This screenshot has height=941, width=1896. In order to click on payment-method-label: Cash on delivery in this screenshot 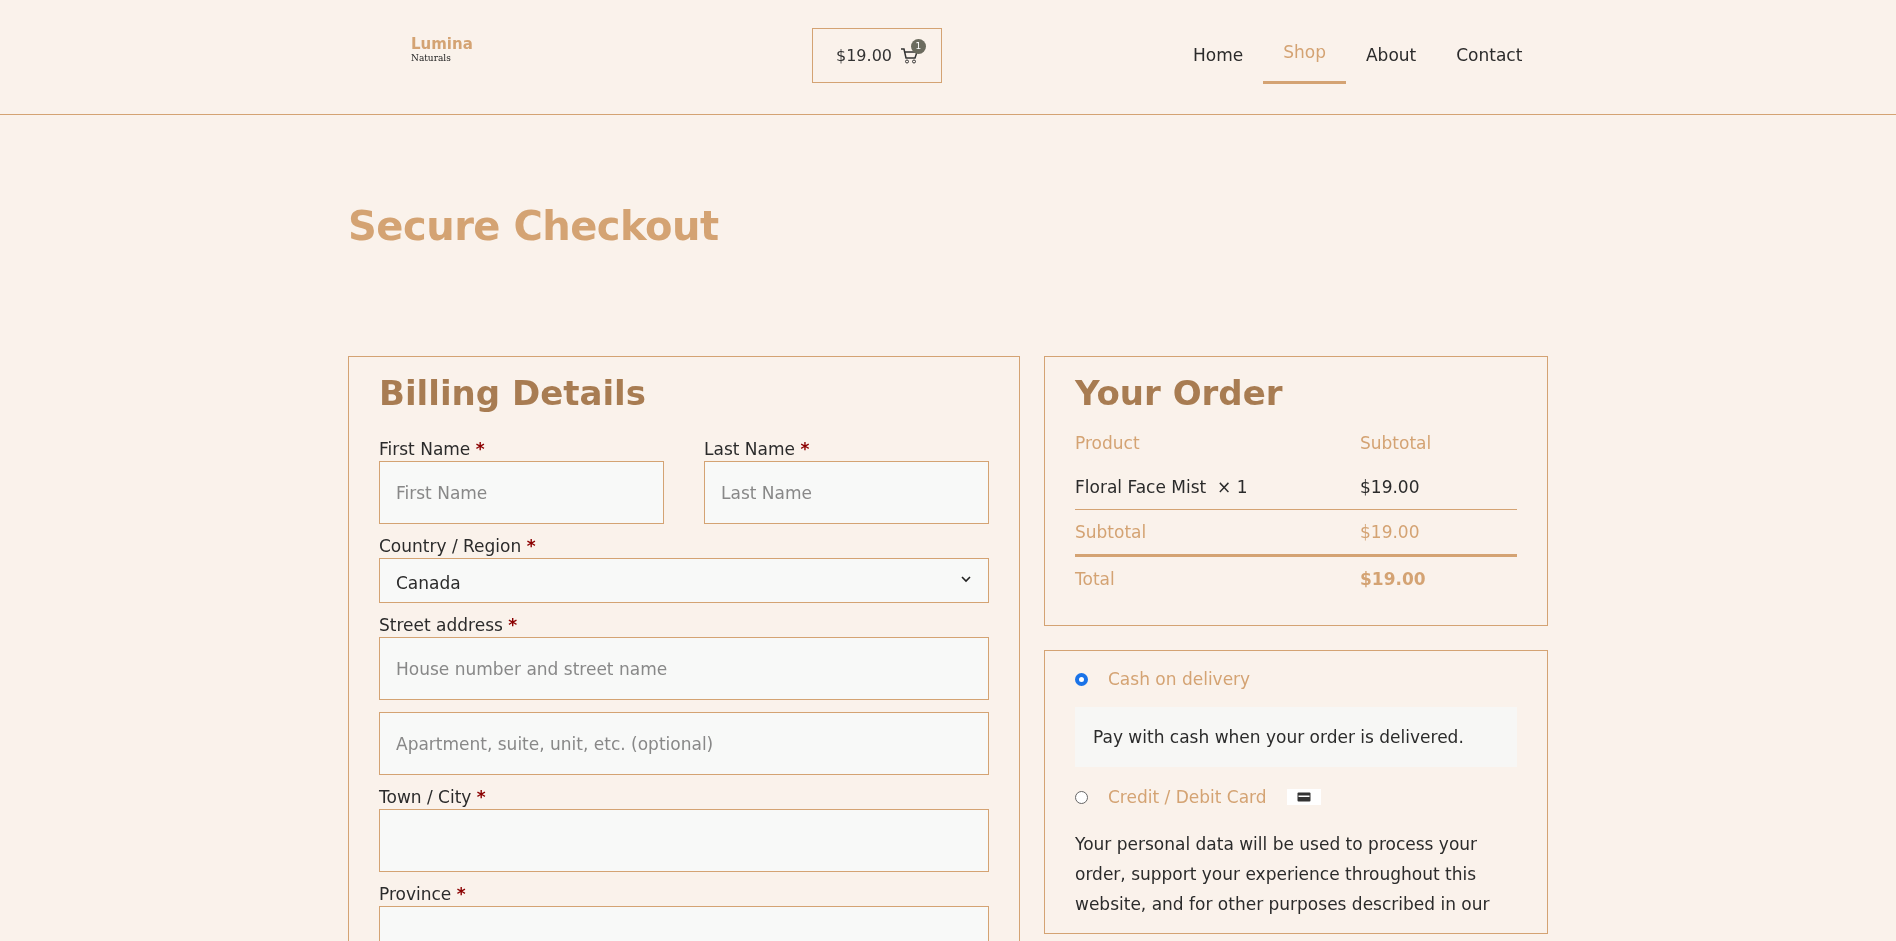, I will do `click(1179, 679)`.